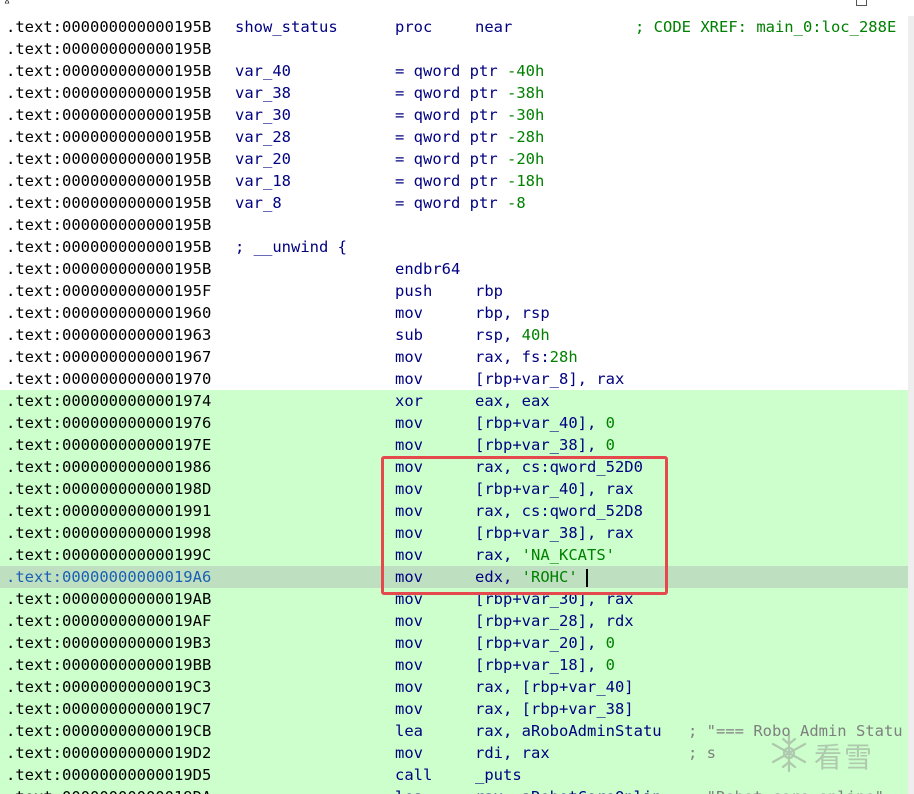 This screenshot has height=794, width=914. Describe the element at coordinates (498, 775) in the screenshot. I see `operands: _puts` at that location.